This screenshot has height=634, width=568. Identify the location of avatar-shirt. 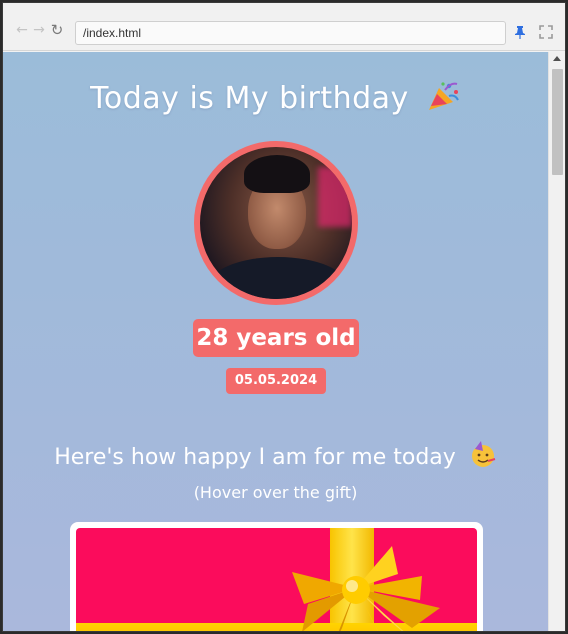
(278, 278).